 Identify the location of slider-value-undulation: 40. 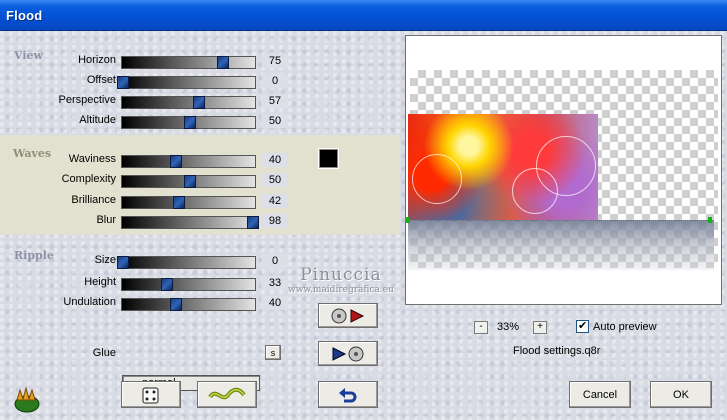
(275, 303).